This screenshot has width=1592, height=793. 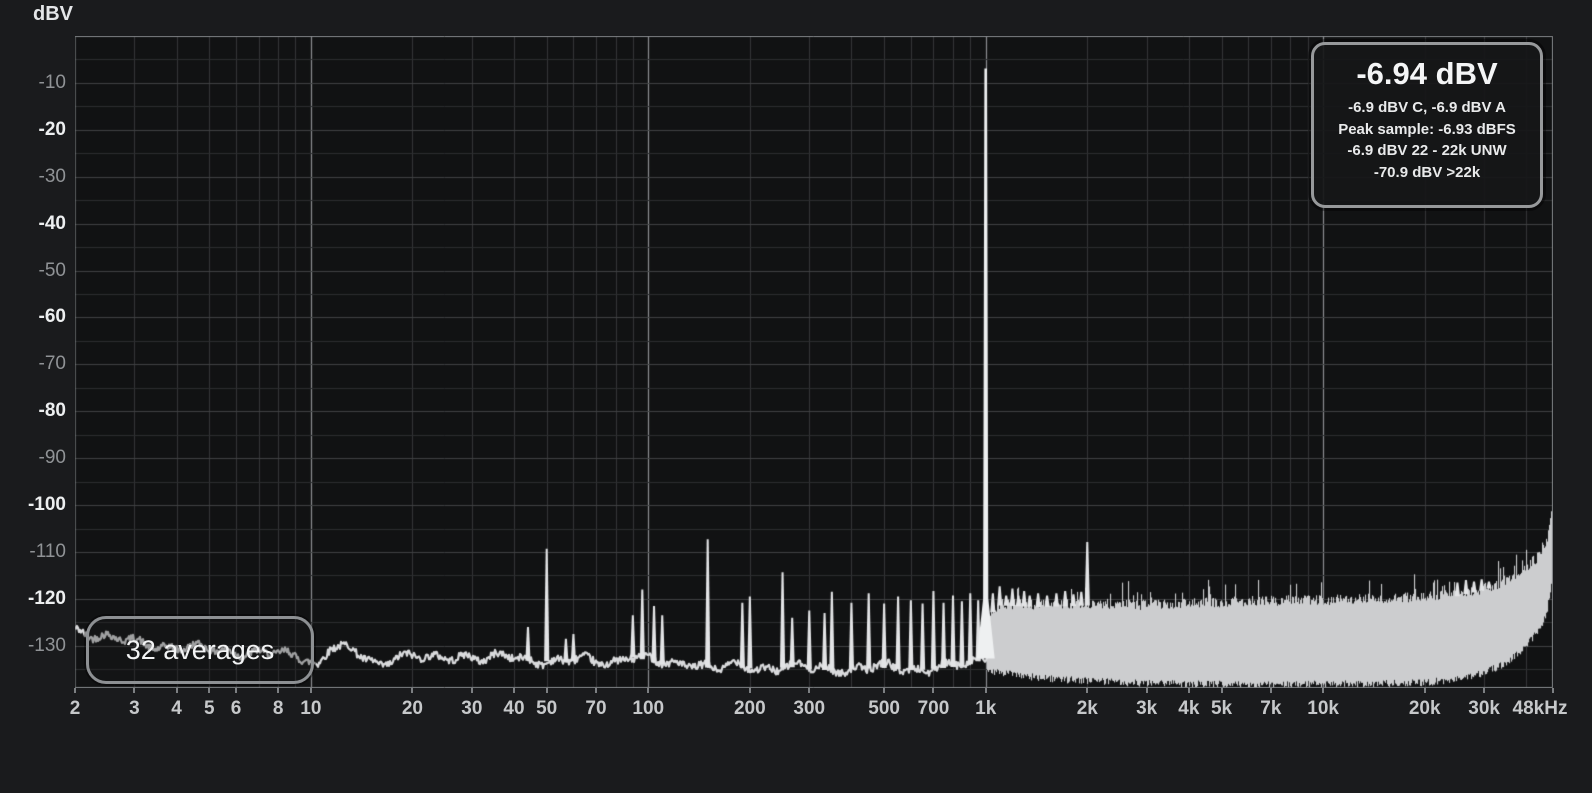 I want to click on y-tick-label: -100, so click(x=46, y=505).